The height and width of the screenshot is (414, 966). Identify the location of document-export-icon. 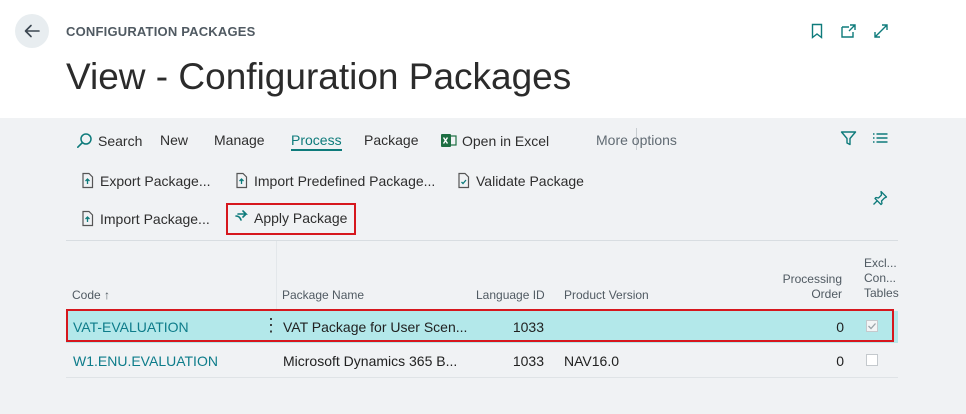
(88, 180).